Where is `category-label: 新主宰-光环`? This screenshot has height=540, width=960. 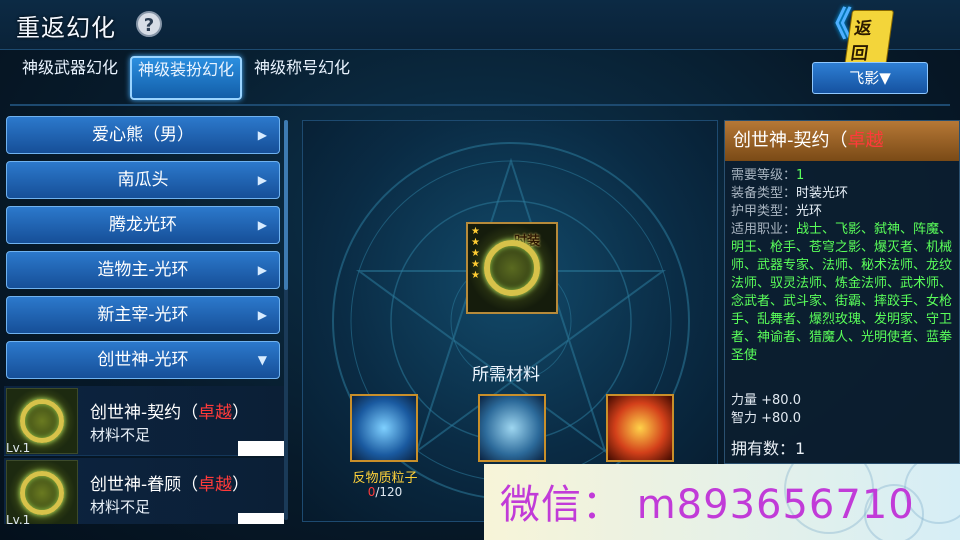 category-label: 新主宰-光环 is located at coordinates (143, 315).